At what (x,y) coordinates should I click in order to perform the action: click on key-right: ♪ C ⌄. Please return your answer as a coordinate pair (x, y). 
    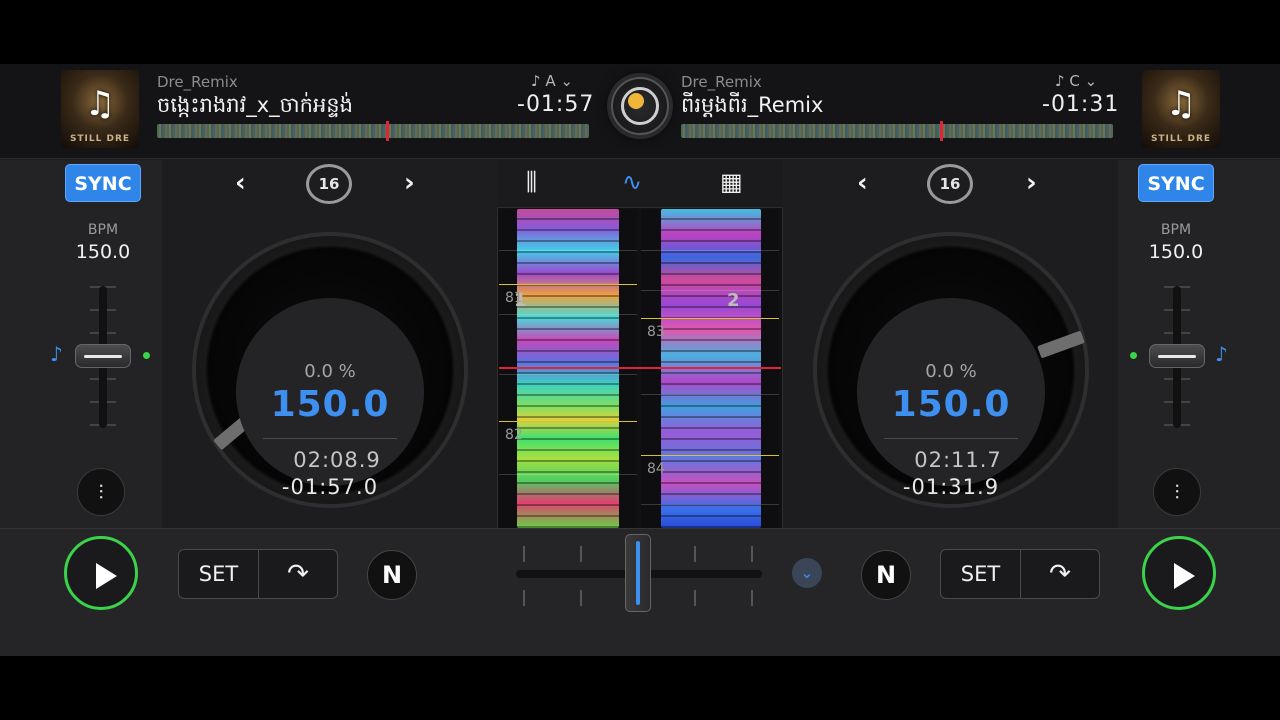
    Looking at the image, I should click on (1076, 81).